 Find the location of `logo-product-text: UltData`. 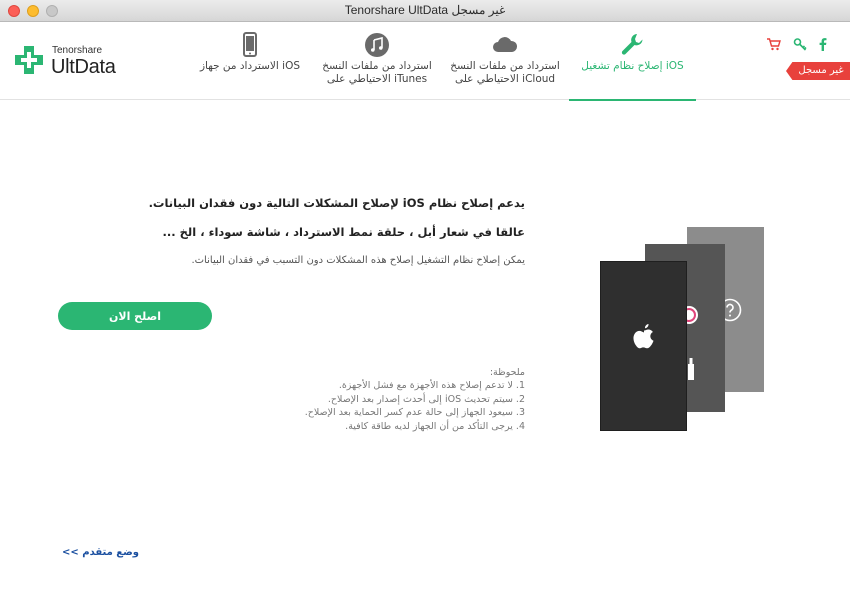

logo-product-text: UltData is located at coordinates (83, 67).